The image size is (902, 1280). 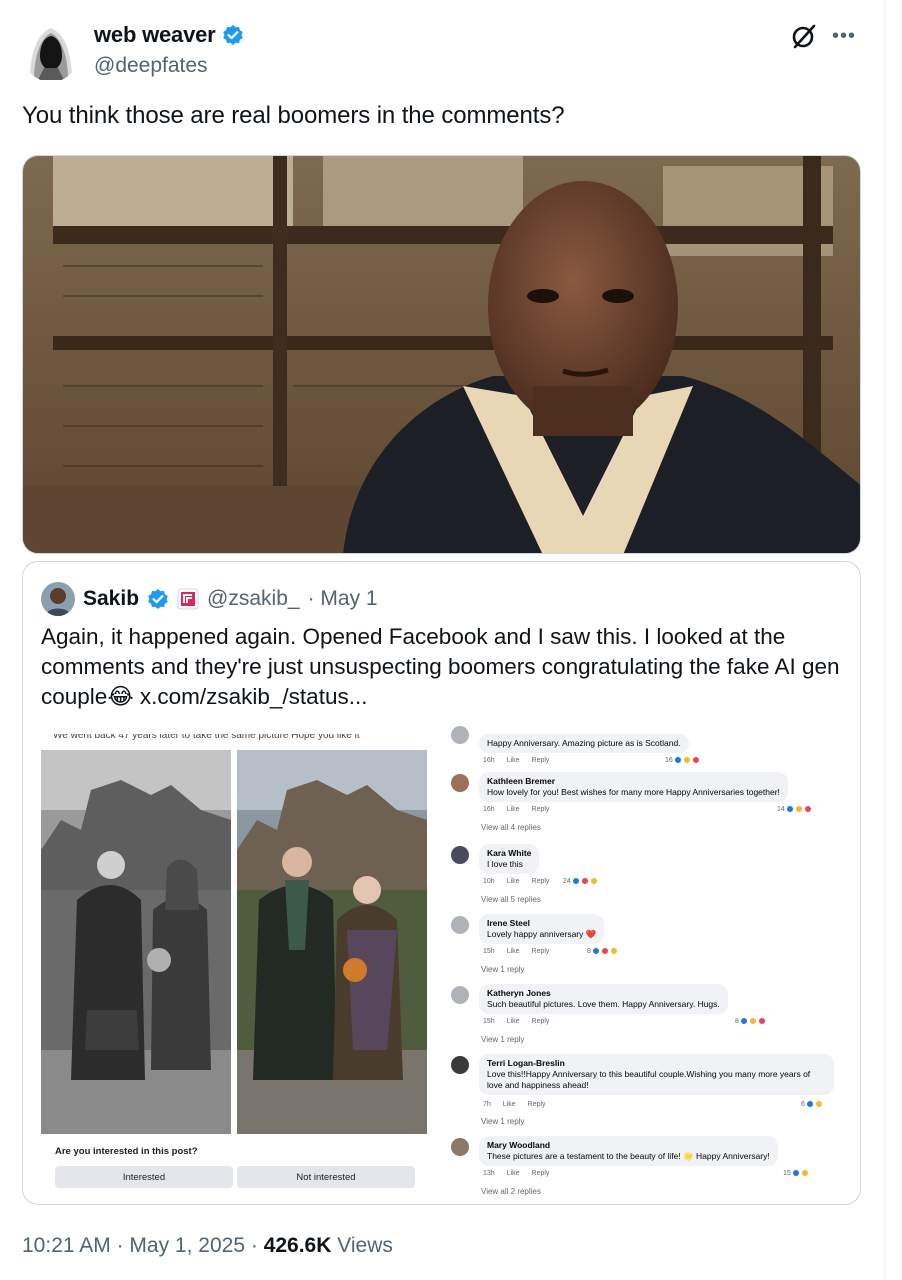 What do you see at coordinates (151, 66) in the screenshot?
I see `author-handle: @deepfates` at bounding box center [151, 66].